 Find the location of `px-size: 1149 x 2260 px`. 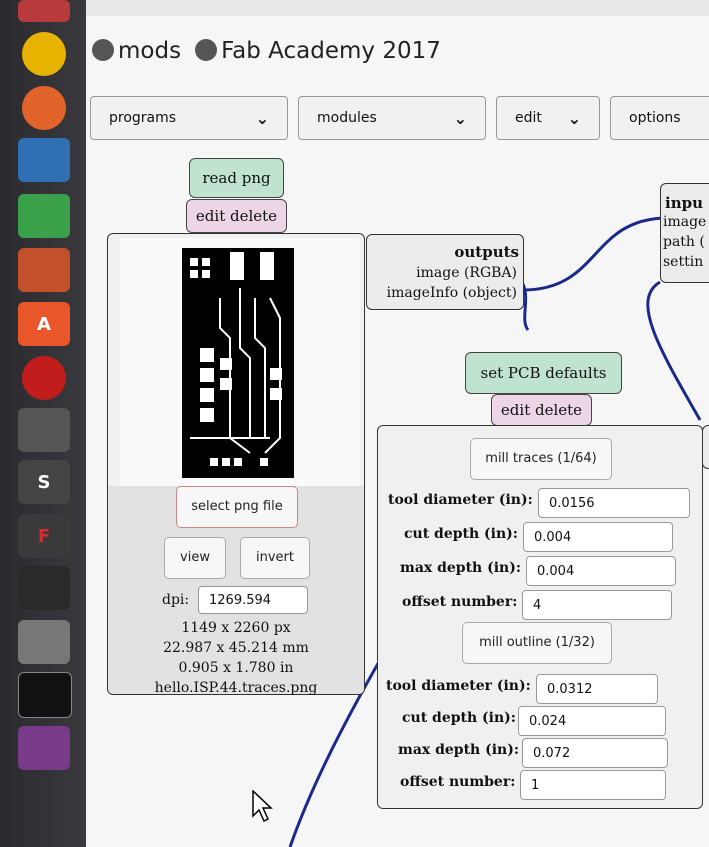

px-size: 1149 x 2260 px is located at coordinates (236, 628).